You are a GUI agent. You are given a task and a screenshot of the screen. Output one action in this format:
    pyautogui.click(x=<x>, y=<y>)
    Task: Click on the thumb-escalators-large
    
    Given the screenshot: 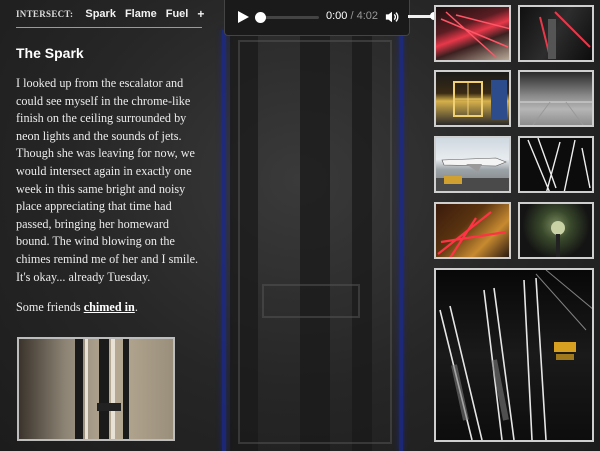 What is the action you would take?
    pyautogui.click(x=514, y=355)
    